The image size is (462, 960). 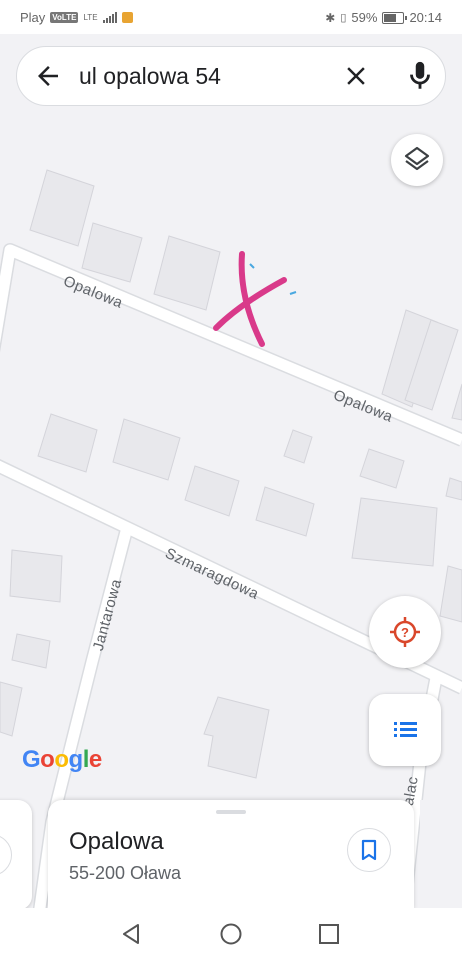 I want to click on layers-button, so click(x=417, y=160).